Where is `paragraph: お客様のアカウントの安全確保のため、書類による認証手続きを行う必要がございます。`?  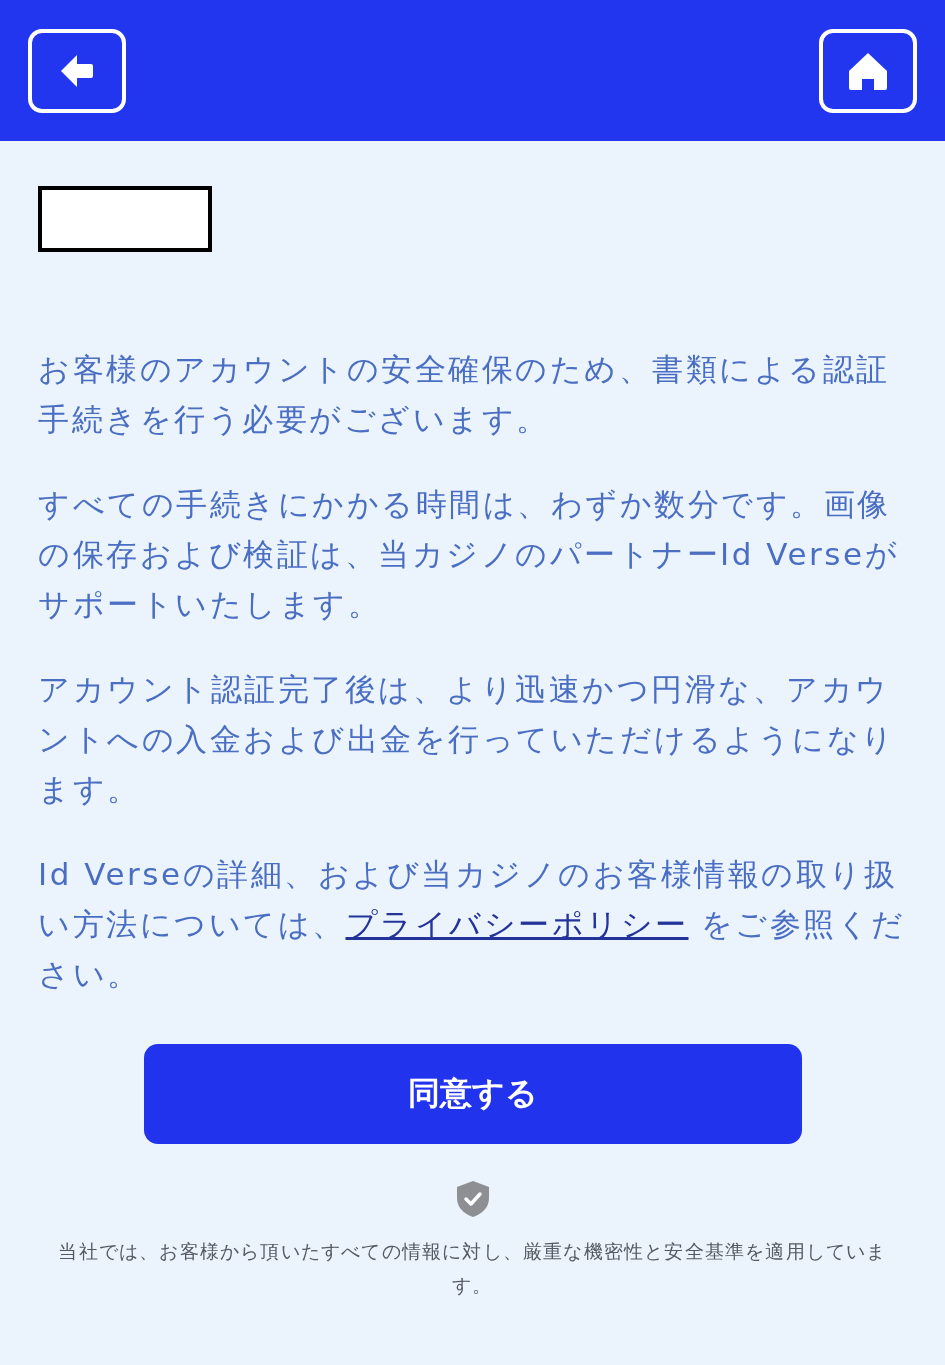
paragraph: お客様のアカウントの安全確保のため、書類による認証手続きを行う必要がございます。 is located at coordinates (464, 394).